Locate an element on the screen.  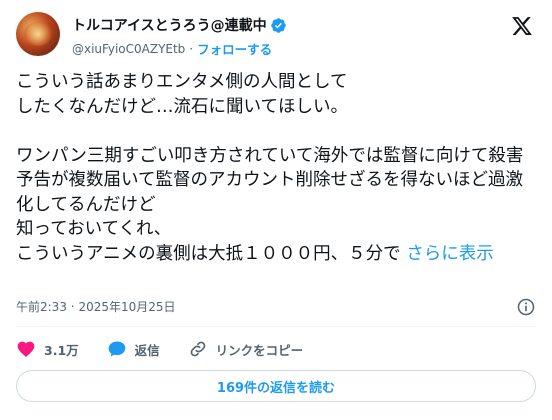
verified-badge-icon is located at coordinates (278, 25).